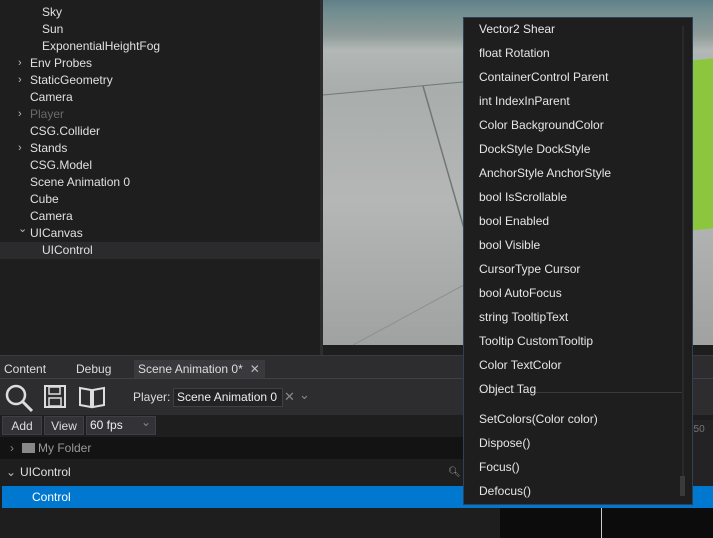 This screenshot has width=713, height=538. What do you see at coordinates (543, 77) in the screenshot?
I see `menu-item: ContainerControl Parent` at bounding box center [543, 77].